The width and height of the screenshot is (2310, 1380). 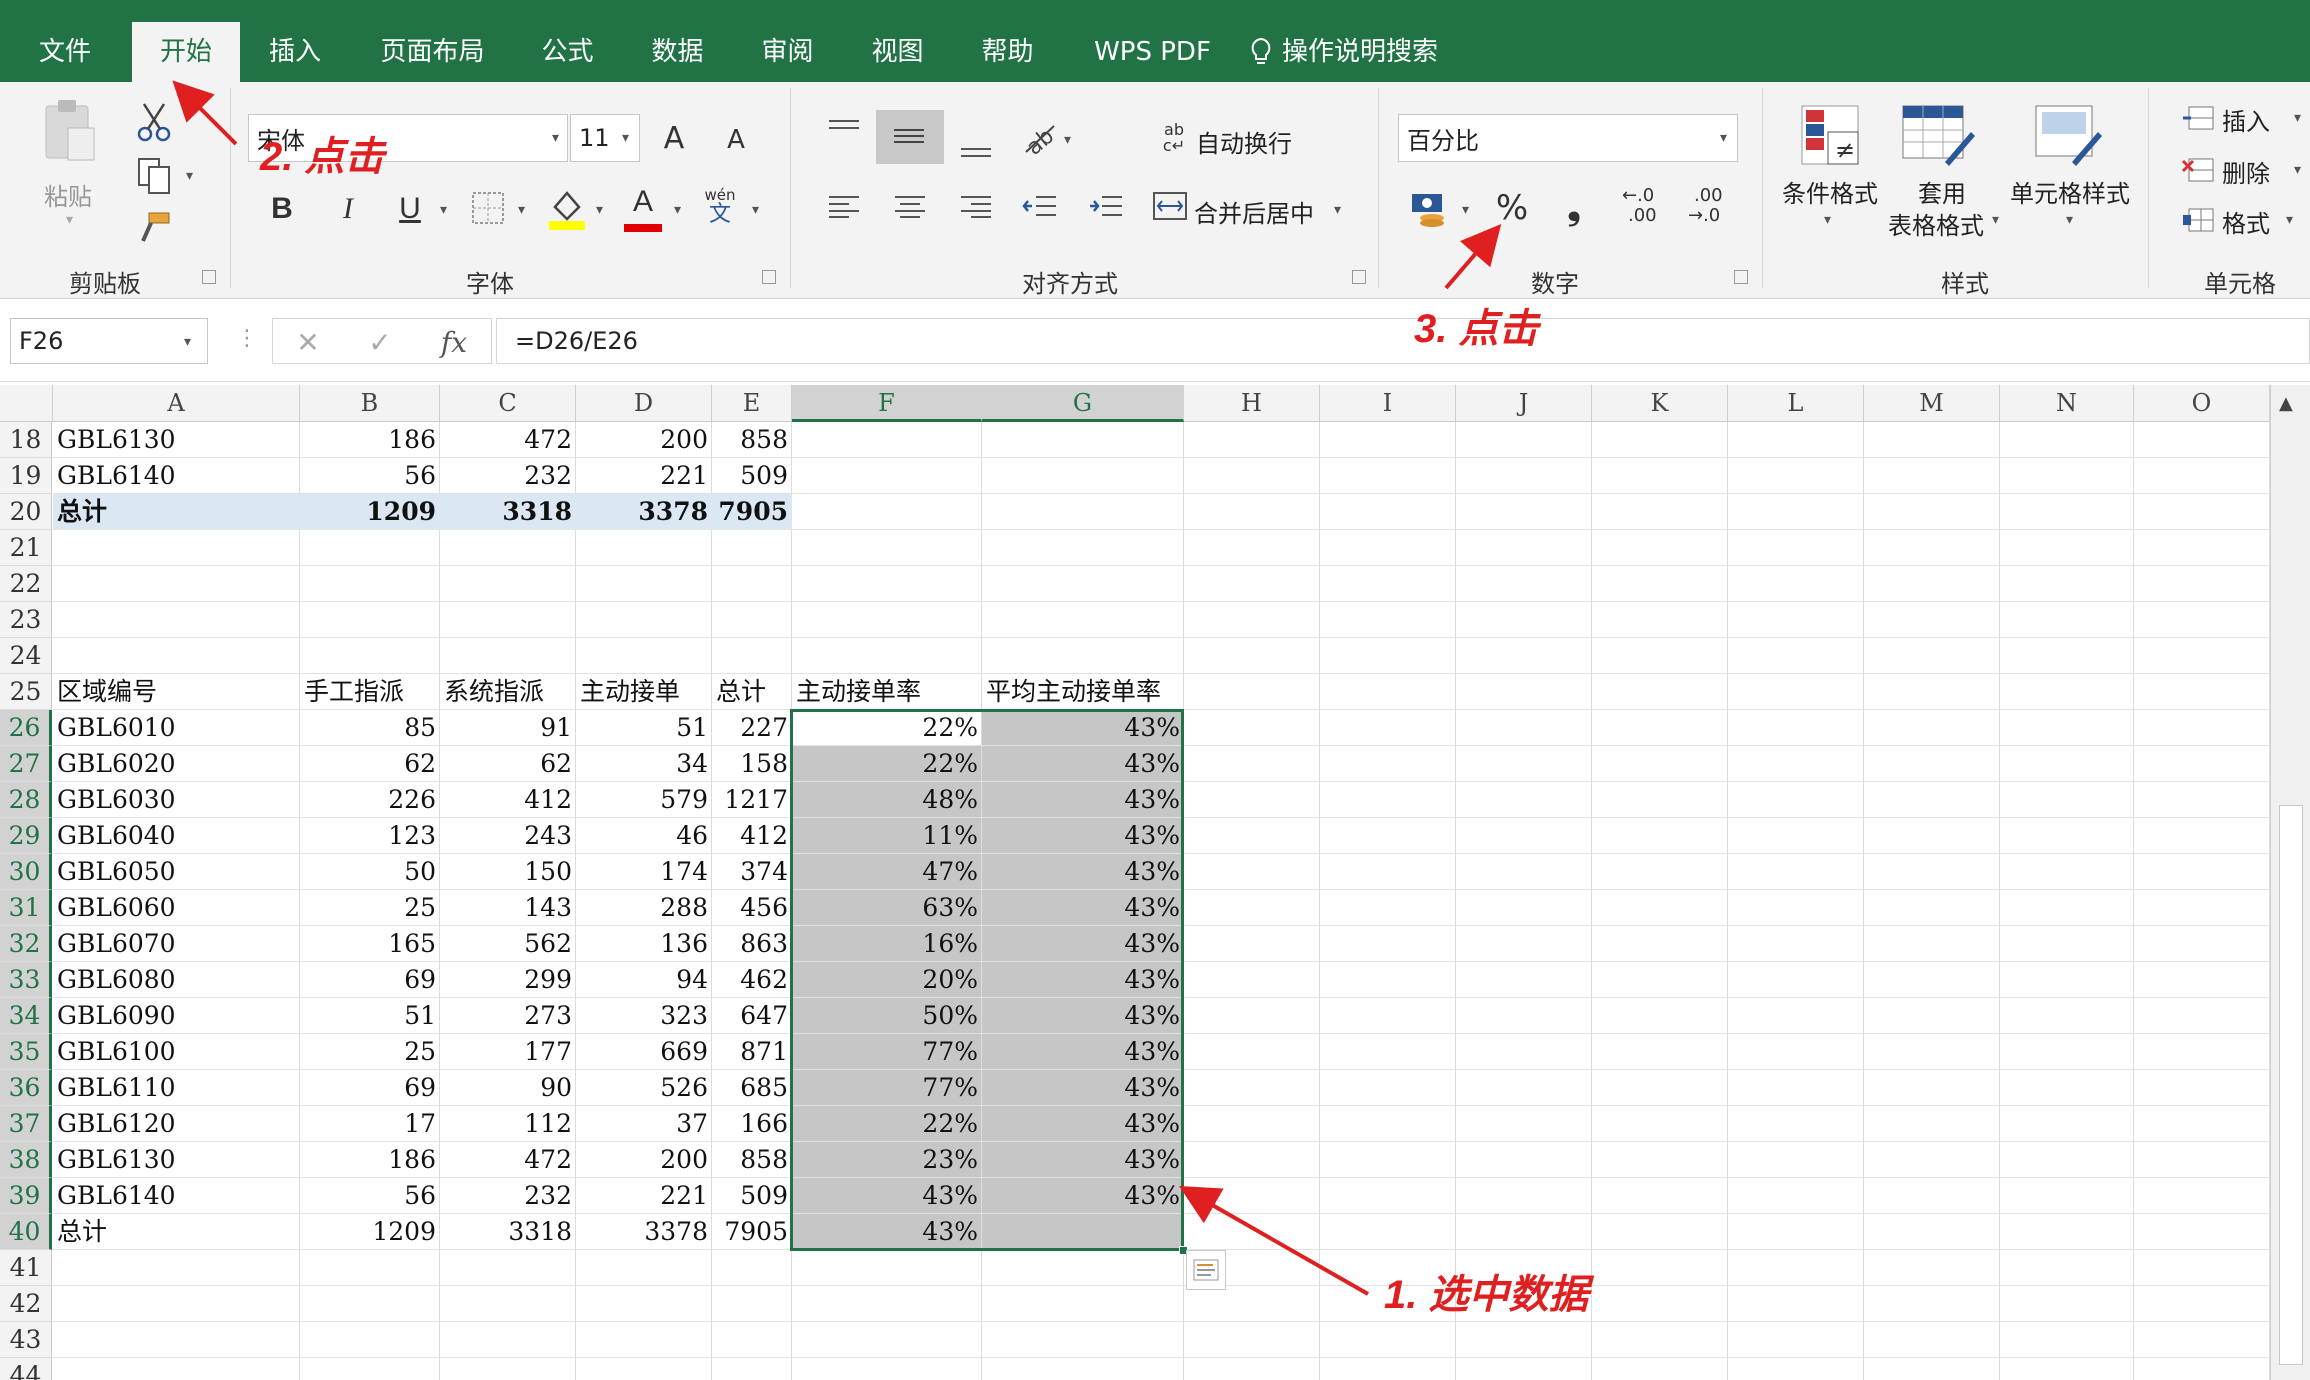 What do you see at coordinates (1473, 256) in the screenshot?
I see `arrow-to-percent-button` at bounding box center [1473, 256].